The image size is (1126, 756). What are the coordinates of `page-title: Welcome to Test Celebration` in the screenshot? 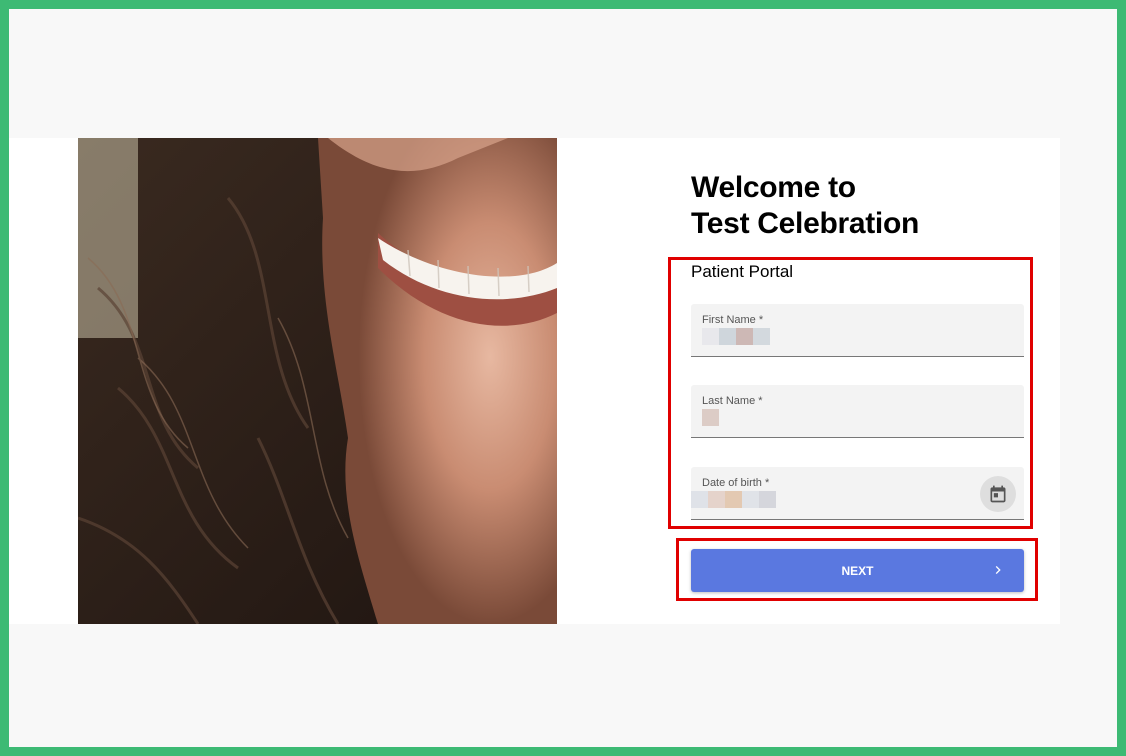 It's located at (805, 206).